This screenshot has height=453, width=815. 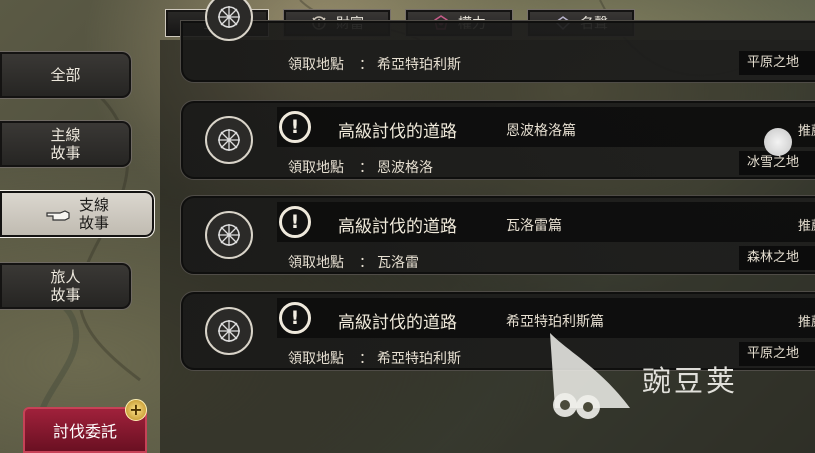 What do you see at coordinates (778, 142) in the screenshot?
I see `touch-cursor-indicator` at bounding box center [778, 142].